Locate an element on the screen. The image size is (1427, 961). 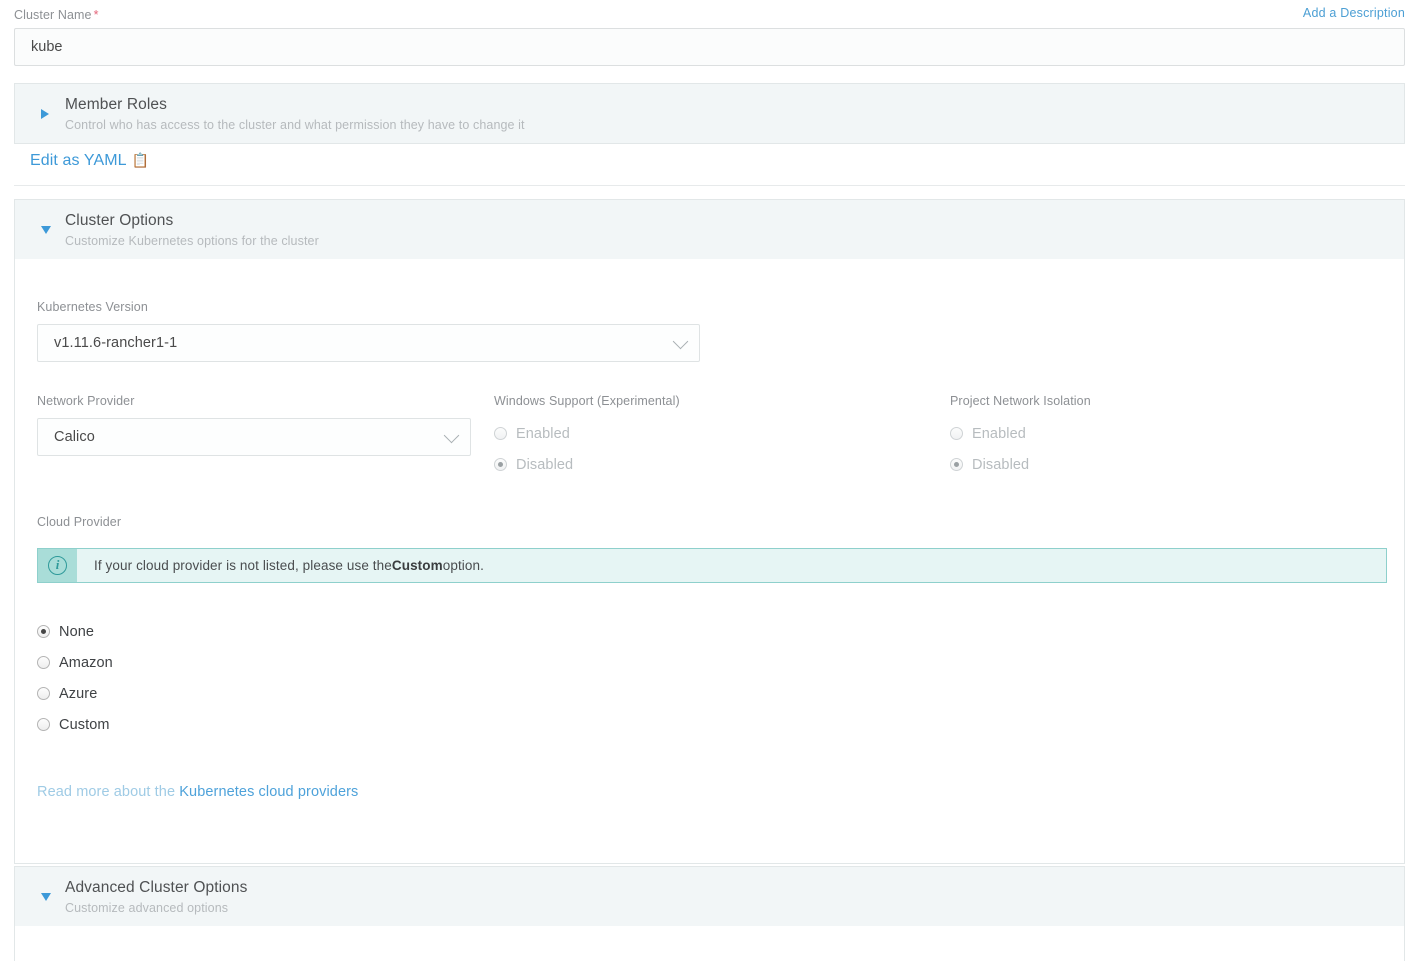
add-a-description-link: Add a Description is located at coordinates (1354, 13).